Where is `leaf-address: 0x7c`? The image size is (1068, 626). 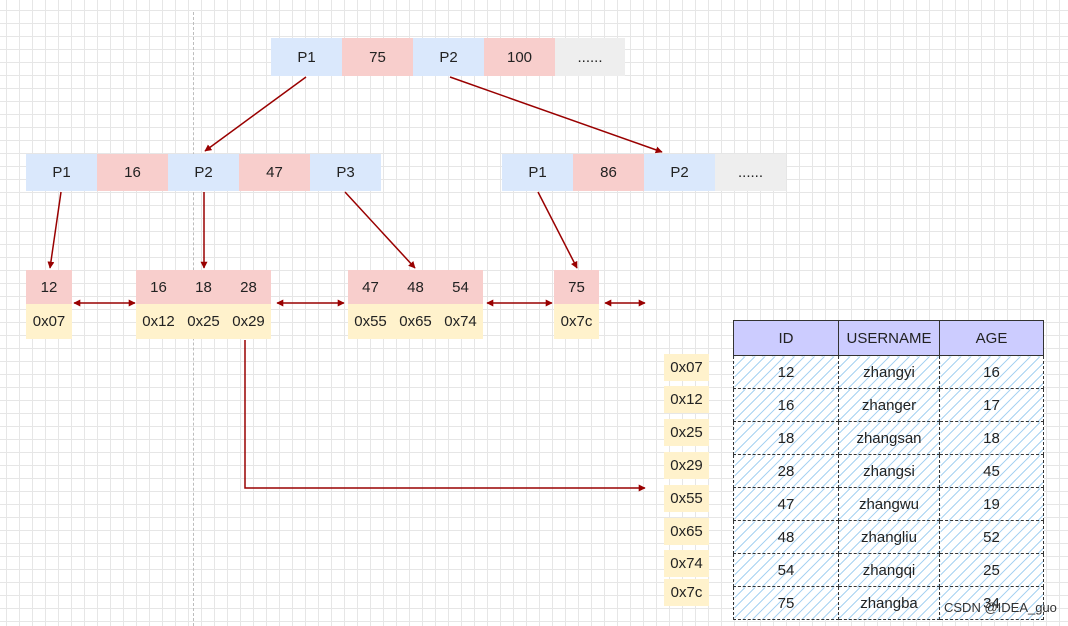
leaf-address: 0x7c is located at coordinates (576, 321).